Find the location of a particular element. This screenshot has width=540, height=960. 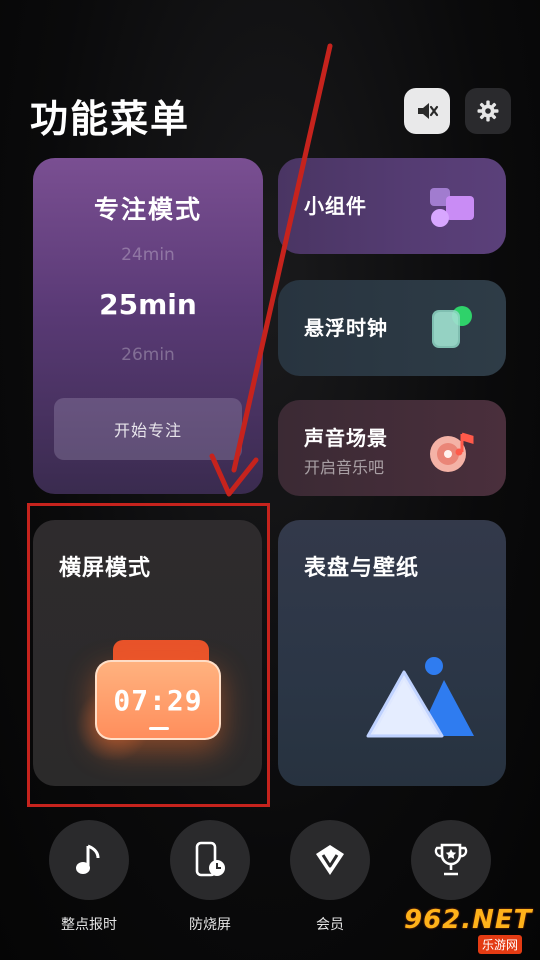

dock-item-hourly-chime: 整点报时 is located at coordinates (89, 877).